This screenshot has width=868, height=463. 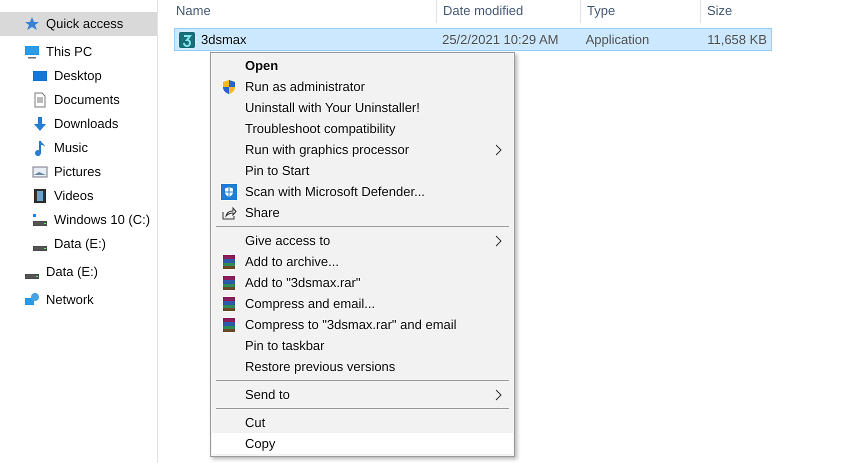 What do you see at coordinates (32, 24) in the screenshot?
I see `star-icon` at bounding box center [32, 24].